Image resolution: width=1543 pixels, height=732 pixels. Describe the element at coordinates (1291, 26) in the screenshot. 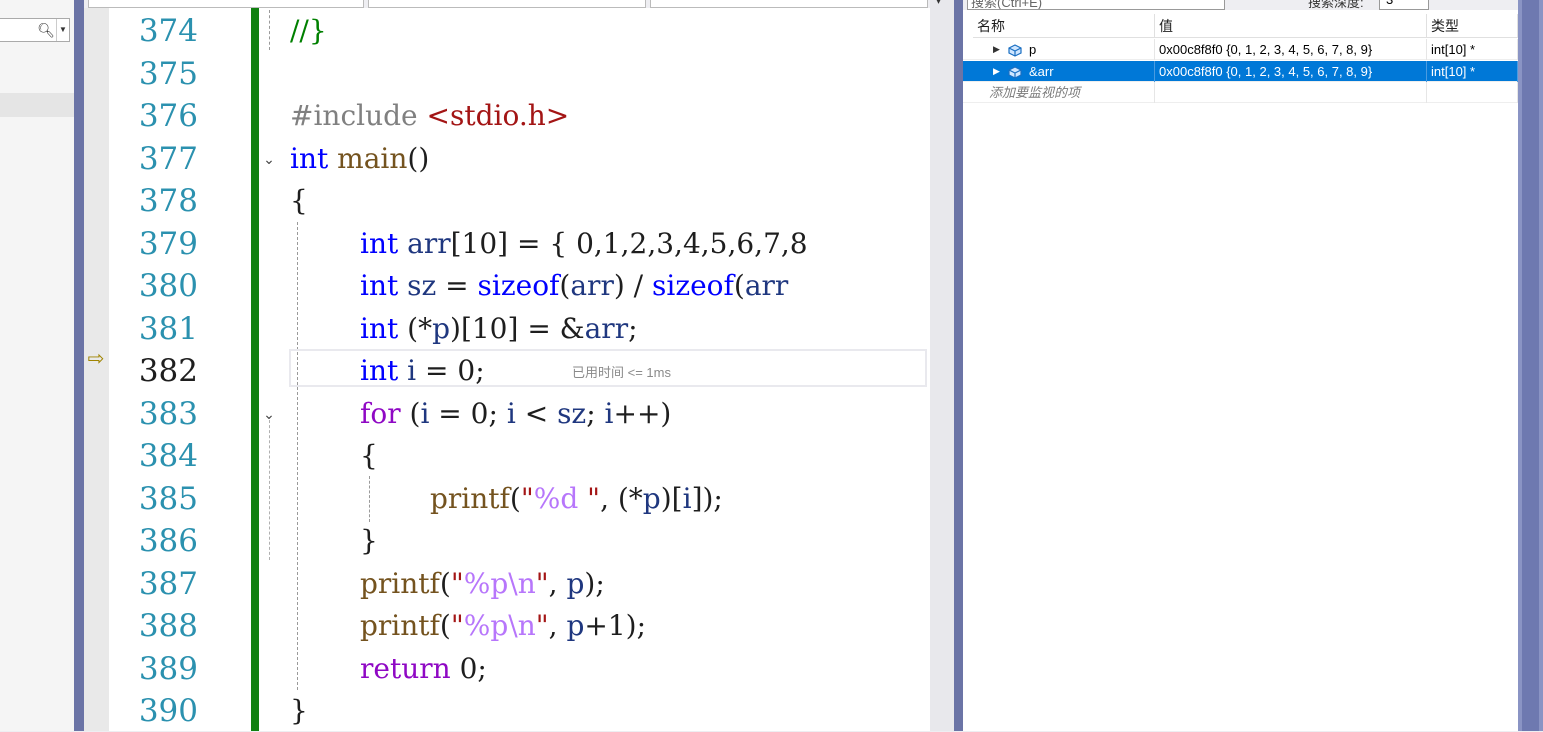

I see `column-header-value: 值` at that location.